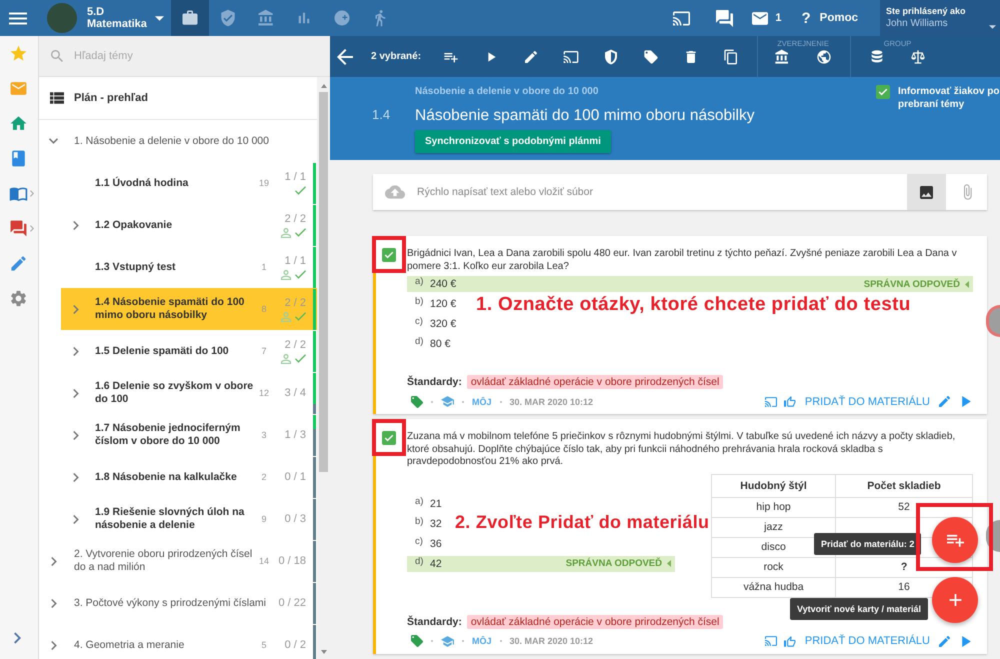  Describe the element at coordinates (345, 56) in the screenshot. I see `back-arrow-icon` at that location.